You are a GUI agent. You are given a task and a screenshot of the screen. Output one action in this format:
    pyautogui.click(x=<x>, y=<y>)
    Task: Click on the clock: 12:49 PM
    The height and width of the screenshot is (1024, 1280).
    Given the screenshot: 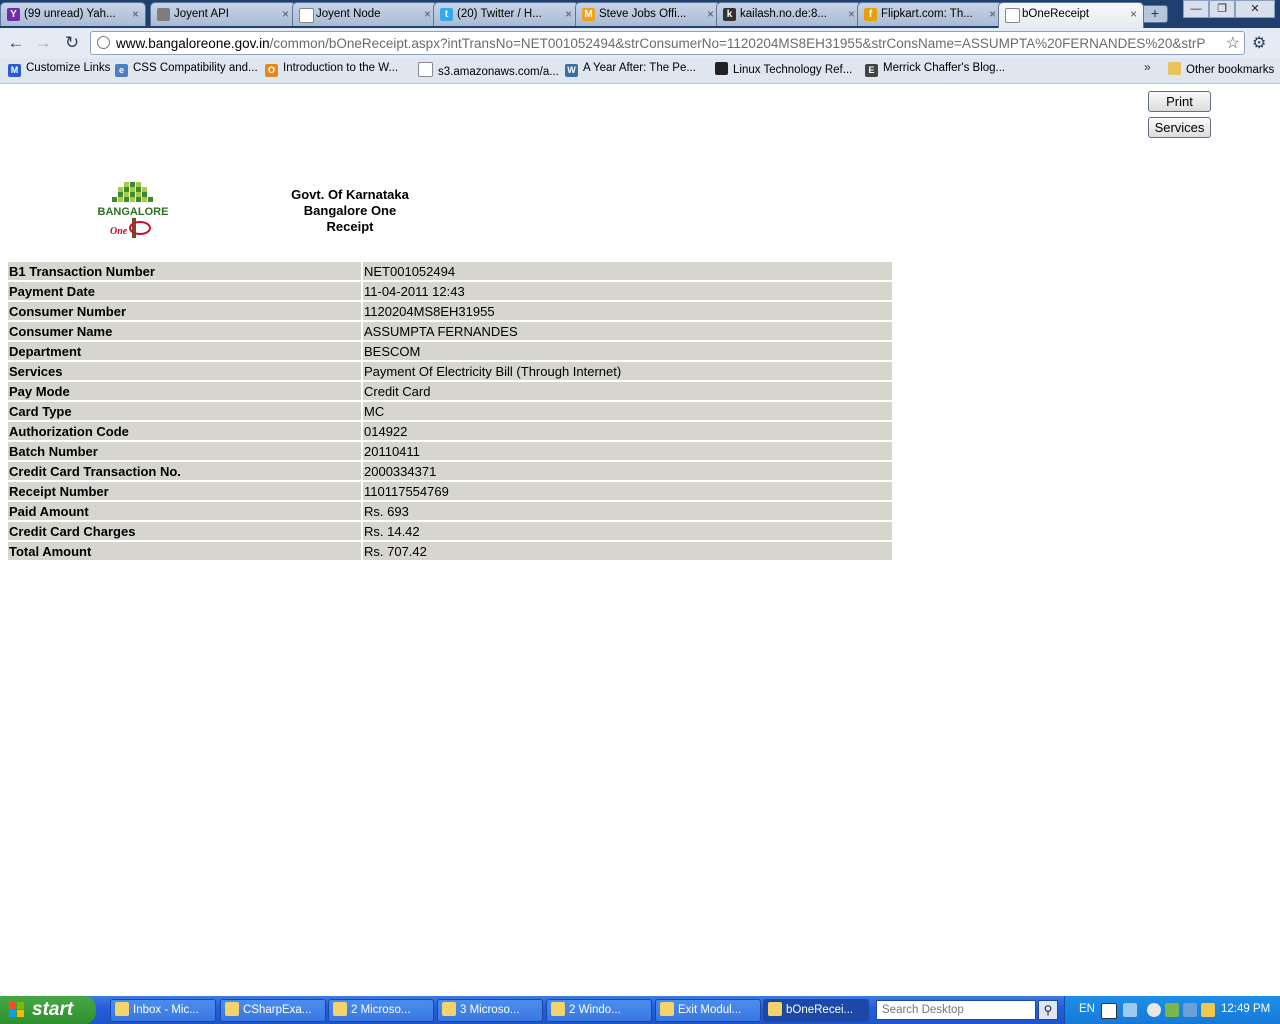 What is the action you would take?
    pyautogui.click(x=1246, y=1009)
    